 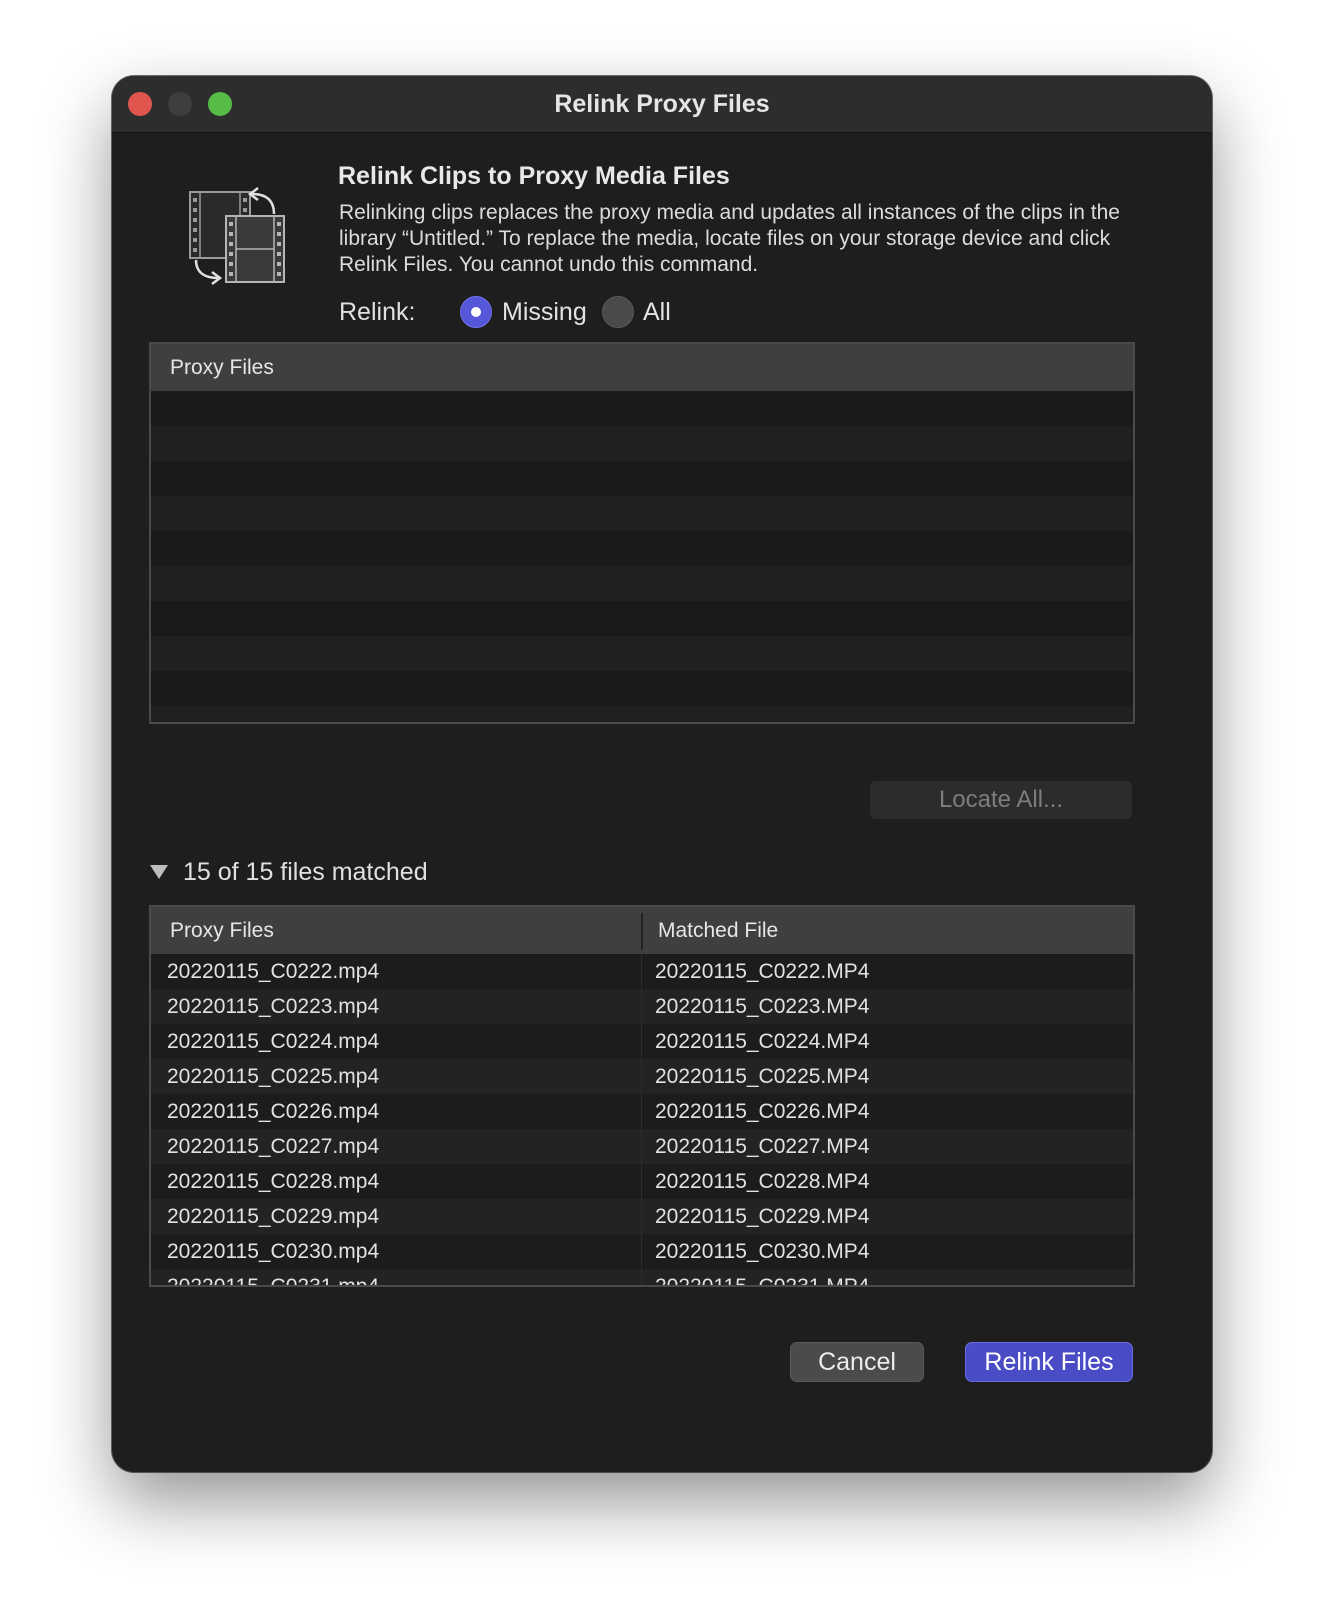 I want to click on matched-file-cell: 20220115_C0222.MP4, so click(x=762, y=971).